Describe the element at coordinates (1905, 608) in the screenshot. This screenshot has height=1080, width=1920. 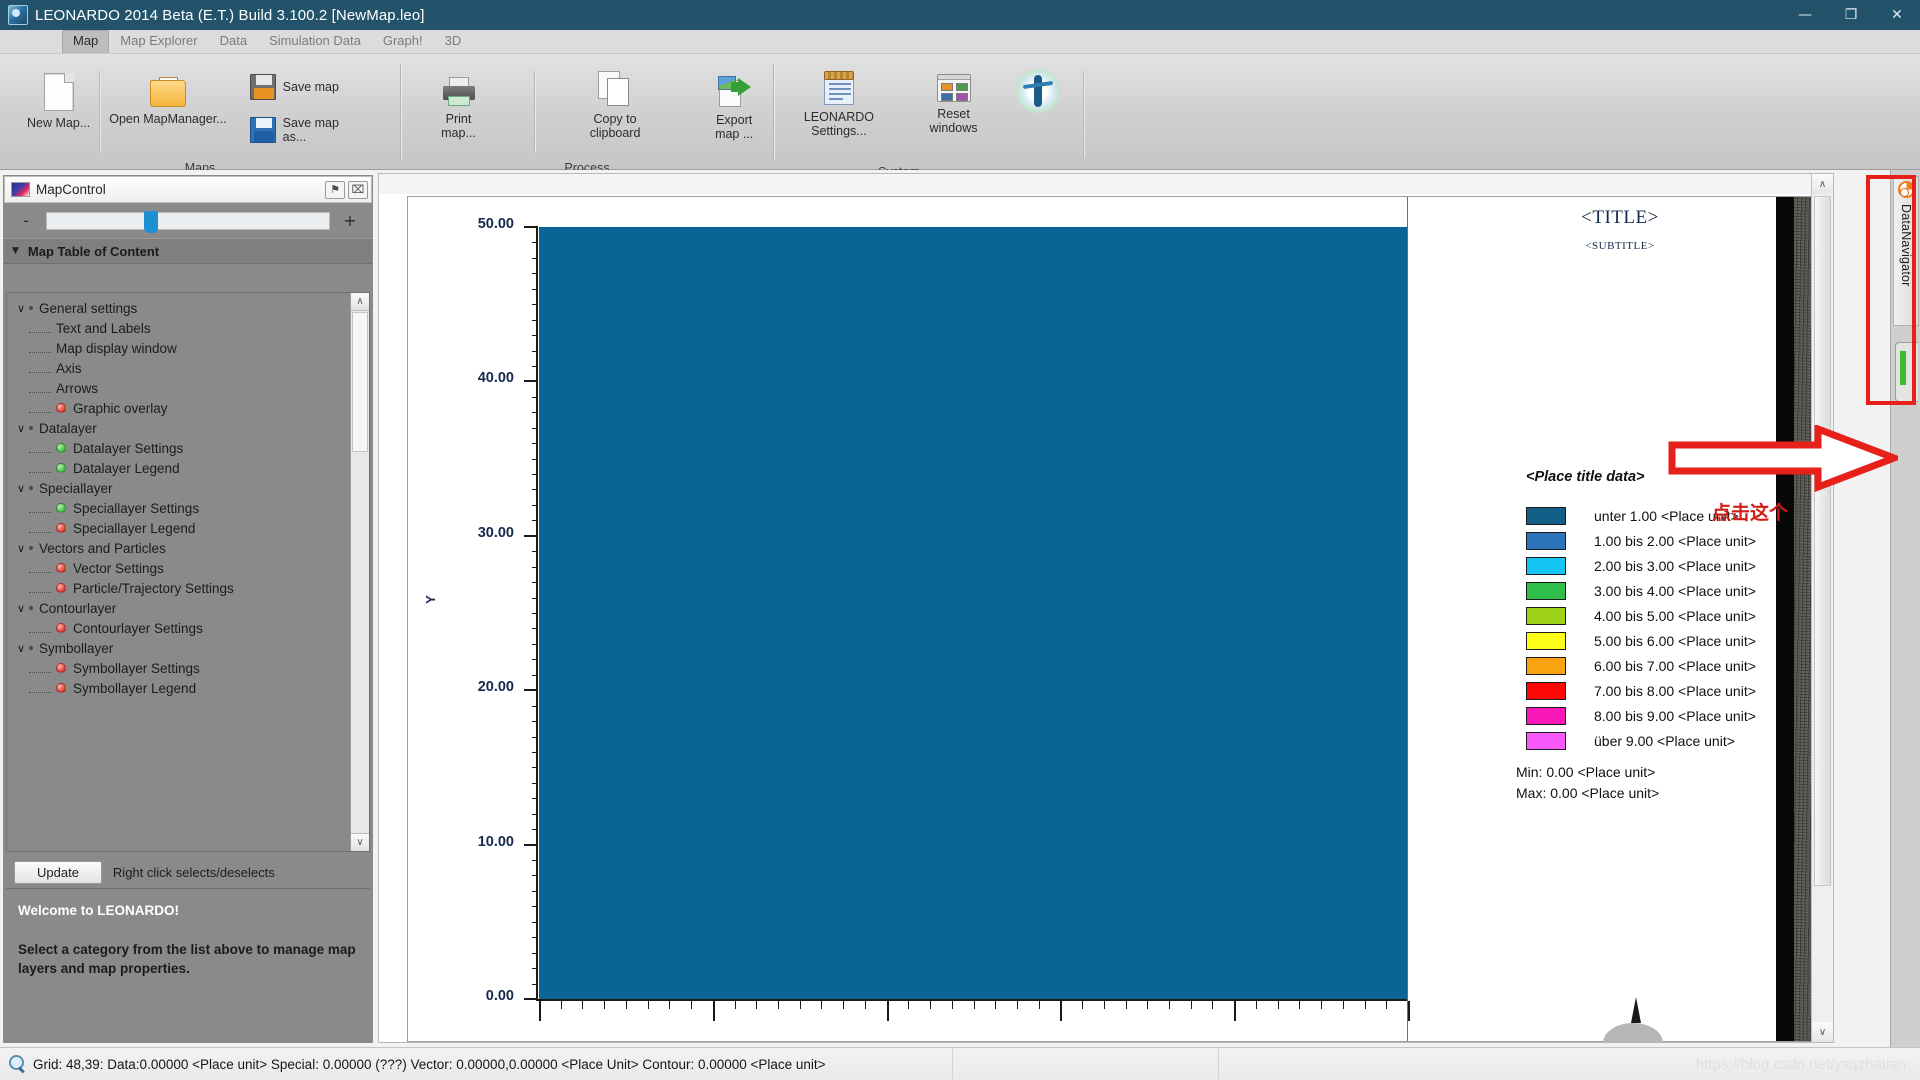
I see `datanavigator-strip: DataNavigator` at that location.